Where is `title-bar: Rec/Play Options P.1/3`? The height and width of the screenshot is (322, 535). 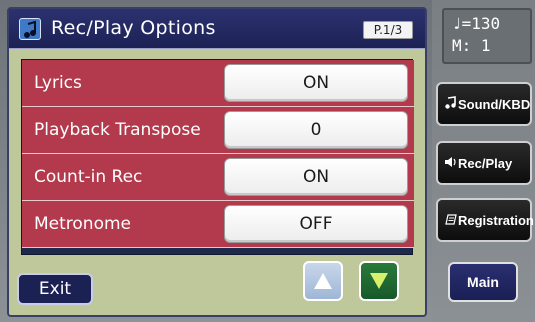 title-bar: Rec/Play Options P.1/3 is located at coordinates (217, 29).